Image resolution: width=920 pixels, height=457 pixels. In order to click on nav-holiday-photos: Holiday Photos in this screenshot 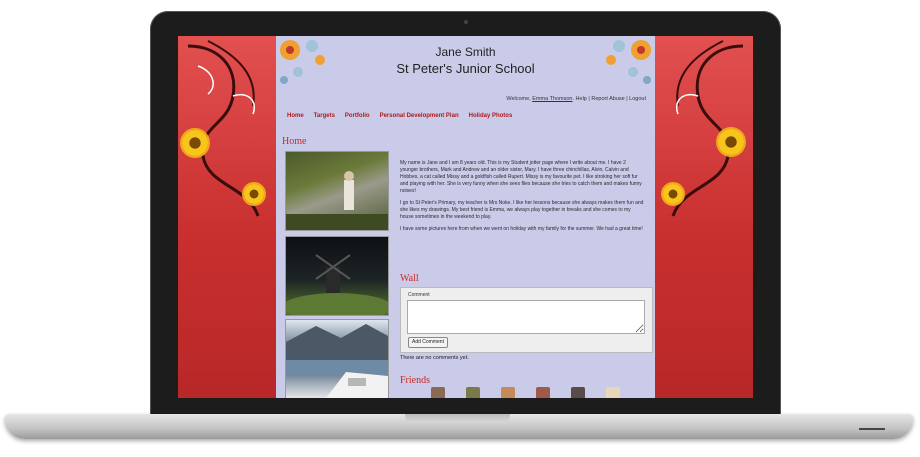, I will do `click(491, 116)`.